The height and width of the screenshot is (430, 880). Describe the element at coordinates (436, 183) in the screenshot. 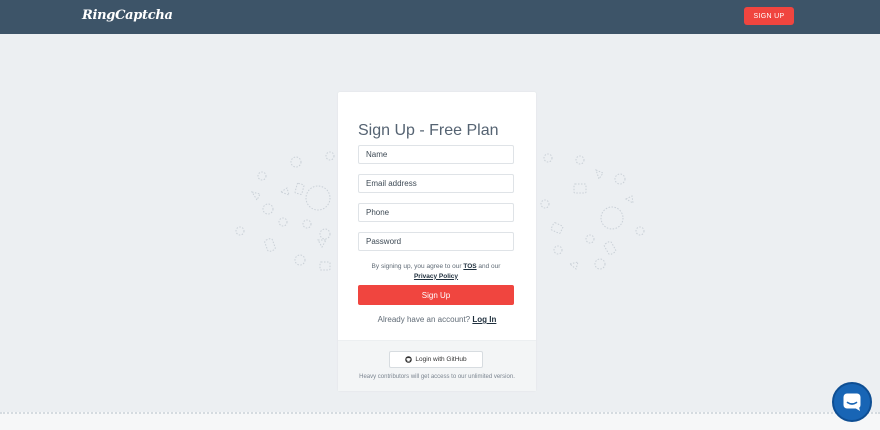

I see `email-input` at that location.